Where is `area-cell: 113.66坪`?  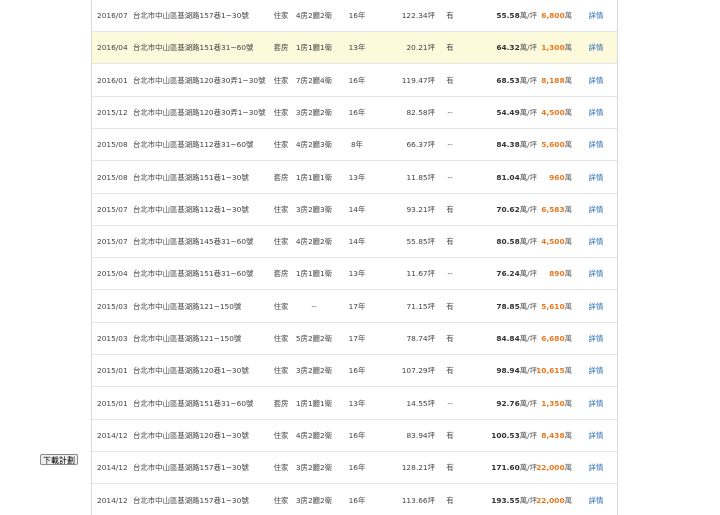 area-cell: 113.66坪 is located at coordinates (418, 500).